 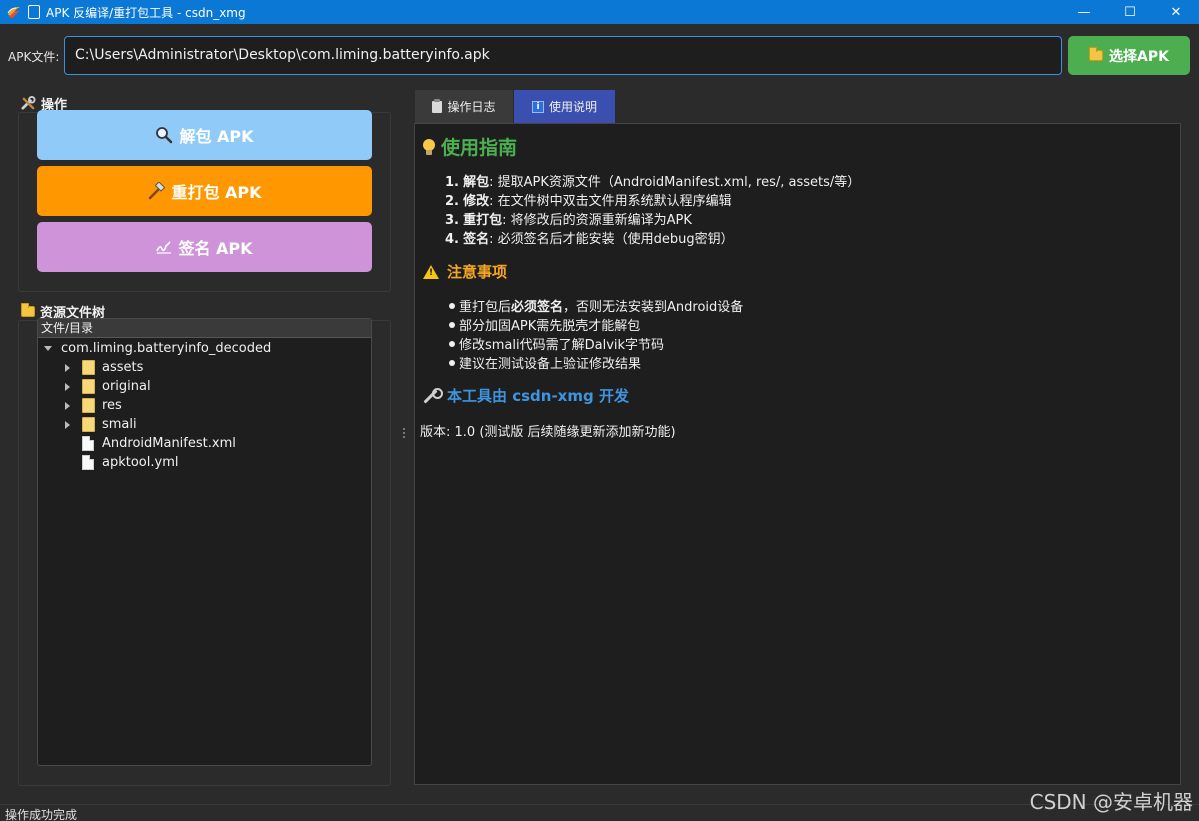 What do you see at coordinates (157, 191) in the screenshot?
I see `hammer-icon` at bounding box center [157, 191].